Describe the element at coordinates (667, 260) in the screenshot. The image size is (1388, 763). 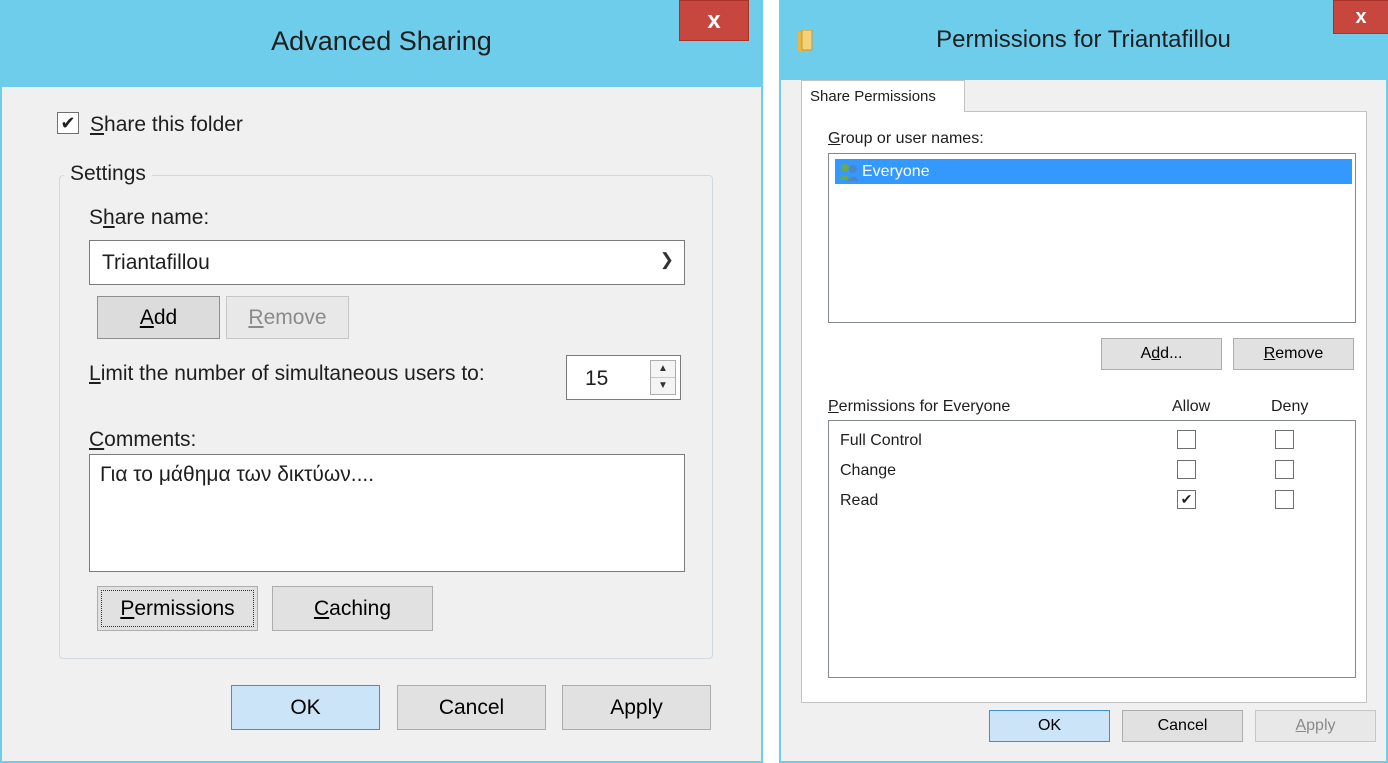
I see `chevron-down-icon: ❯` at that location.